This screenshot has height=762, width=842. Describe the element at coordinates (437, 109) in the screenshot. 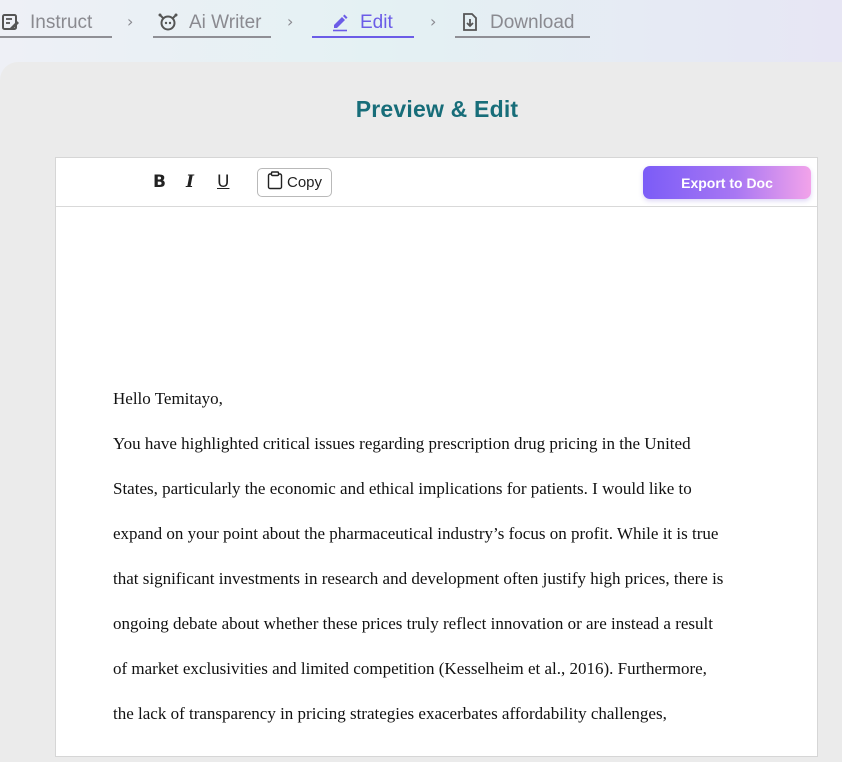

I see `page-title: Preview & Edit` at that location.